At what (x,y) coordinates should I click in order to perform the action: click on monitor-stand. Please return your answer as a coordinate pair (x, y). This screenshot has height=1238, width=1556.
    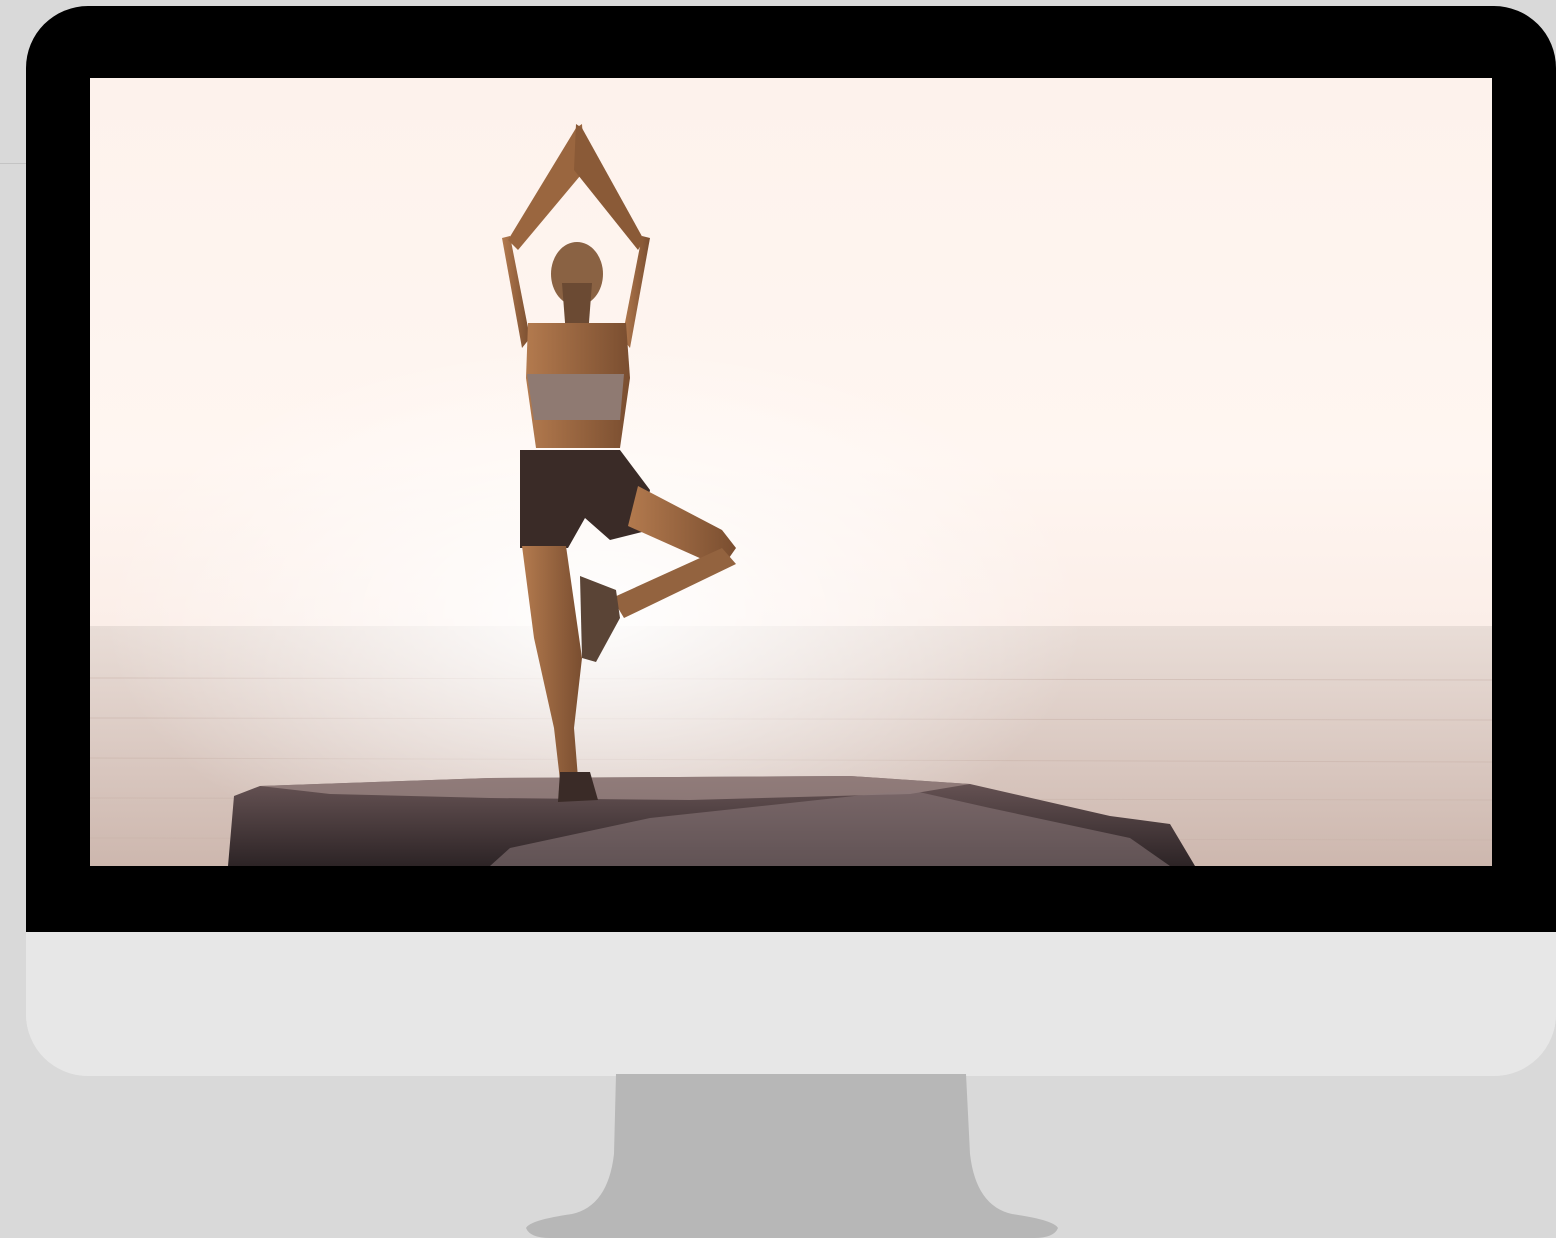
    Looking at the image, I should click on (792, 1156).